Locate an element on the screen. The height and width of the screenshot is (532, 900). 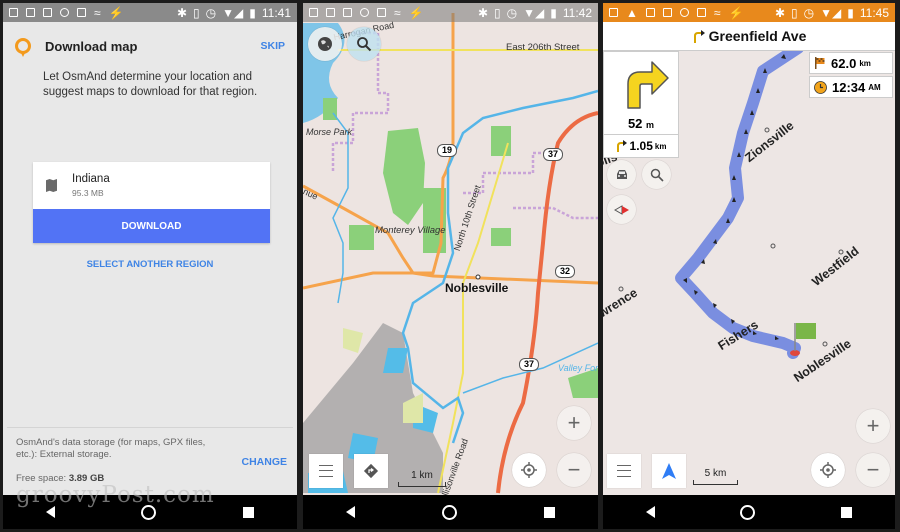
arrival-time-unit: AM is located at coordinates (874, 87).